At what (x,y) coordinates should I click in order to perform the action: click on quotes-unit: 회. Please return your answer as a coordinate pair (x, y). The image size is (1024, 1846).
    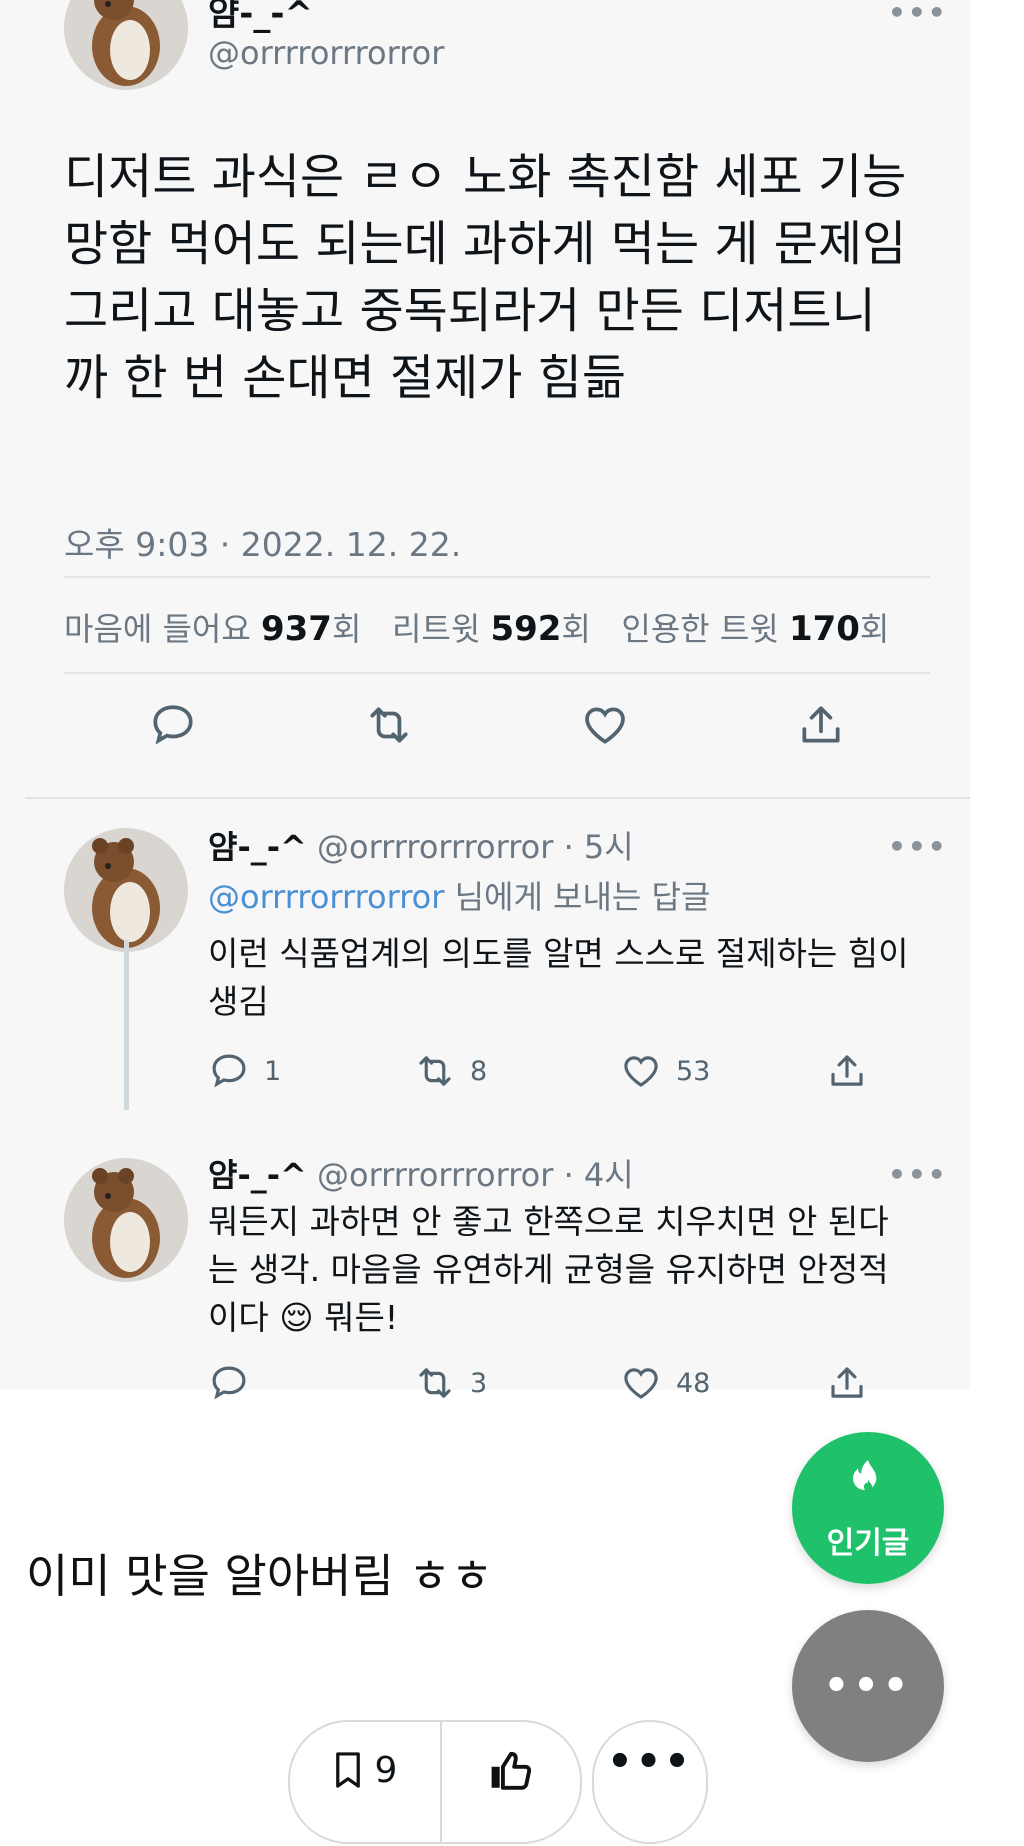
    Looking at the image, I should click on (874, 629).